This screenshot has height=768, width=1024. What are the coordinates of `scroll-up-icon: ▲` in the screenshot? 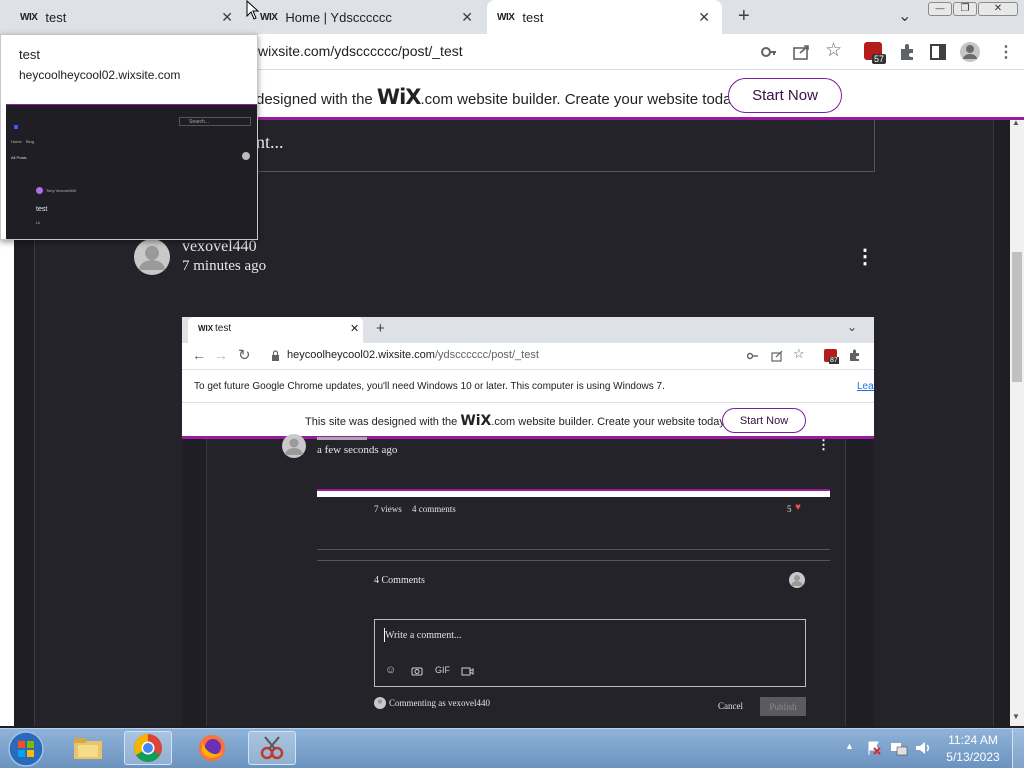 It's located at (1016, 122).